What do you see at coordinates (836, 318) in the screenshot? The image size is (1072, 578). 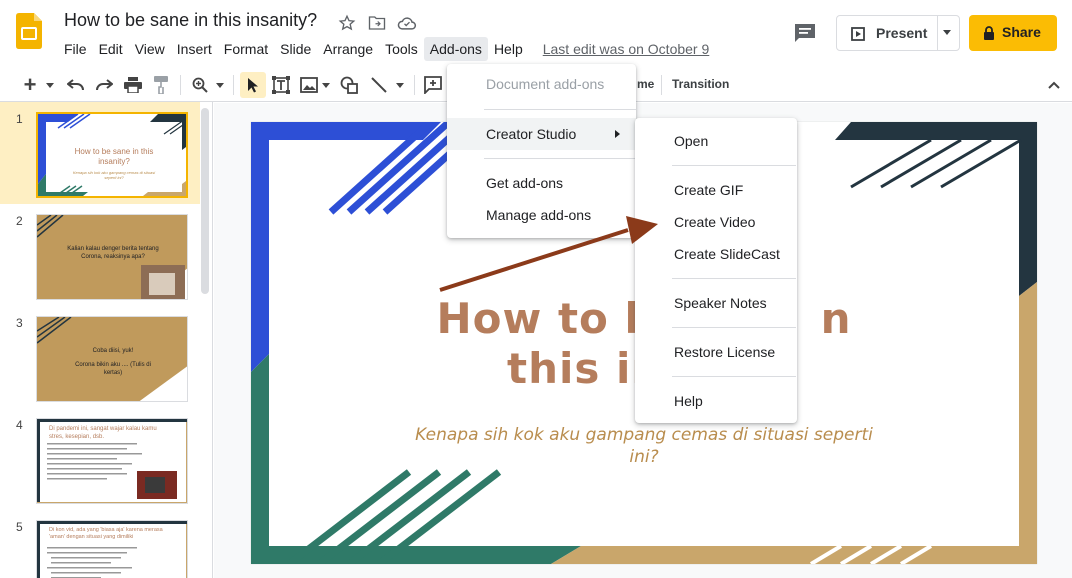 I see `slide-title-line1-end: n` at bounding box center [836, 318].